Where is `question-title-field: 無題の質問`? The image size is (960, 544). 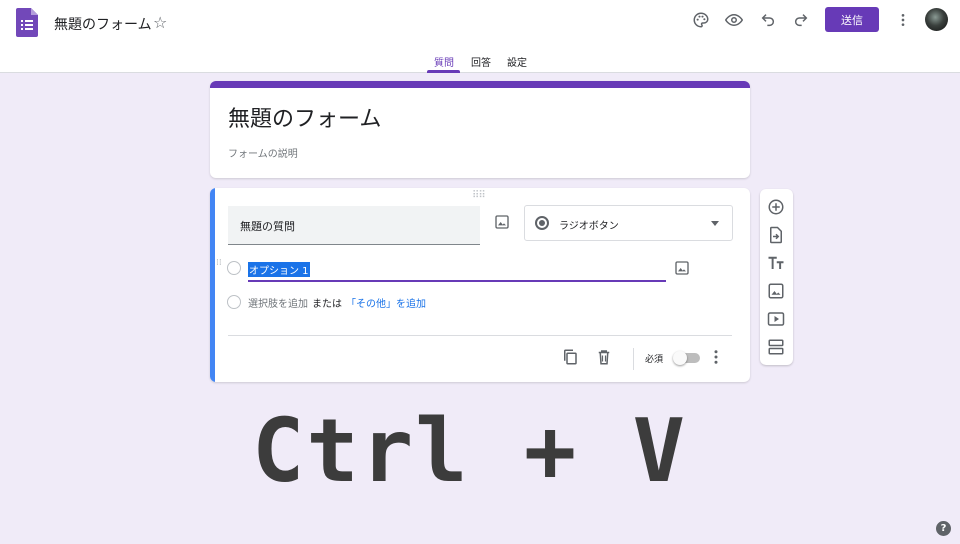 question-title-field: 無題の質問 is located at coordinates (354, 225).